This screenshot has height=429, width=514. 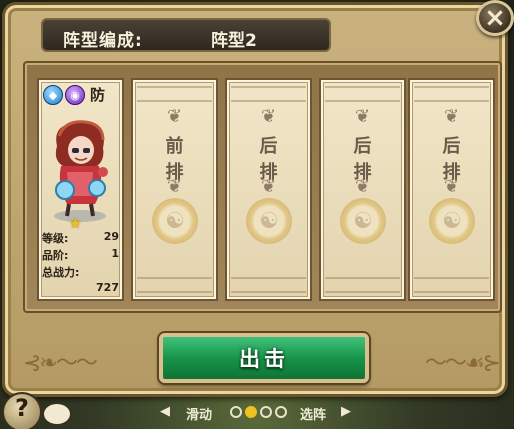 I want to click on prev-arrow-icon: ◀, so click(x=165, y=411).